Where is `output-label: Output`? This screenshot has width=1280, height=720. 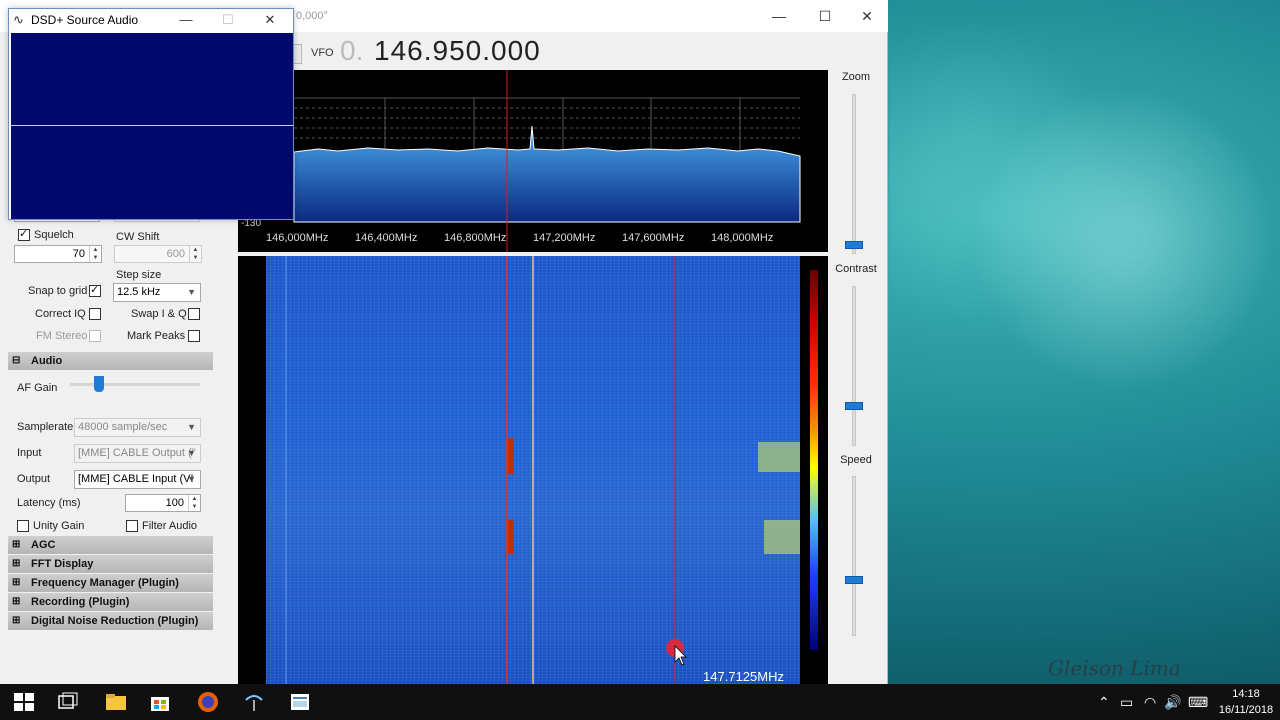 output-label: Output is located at coordinates (34, 479).